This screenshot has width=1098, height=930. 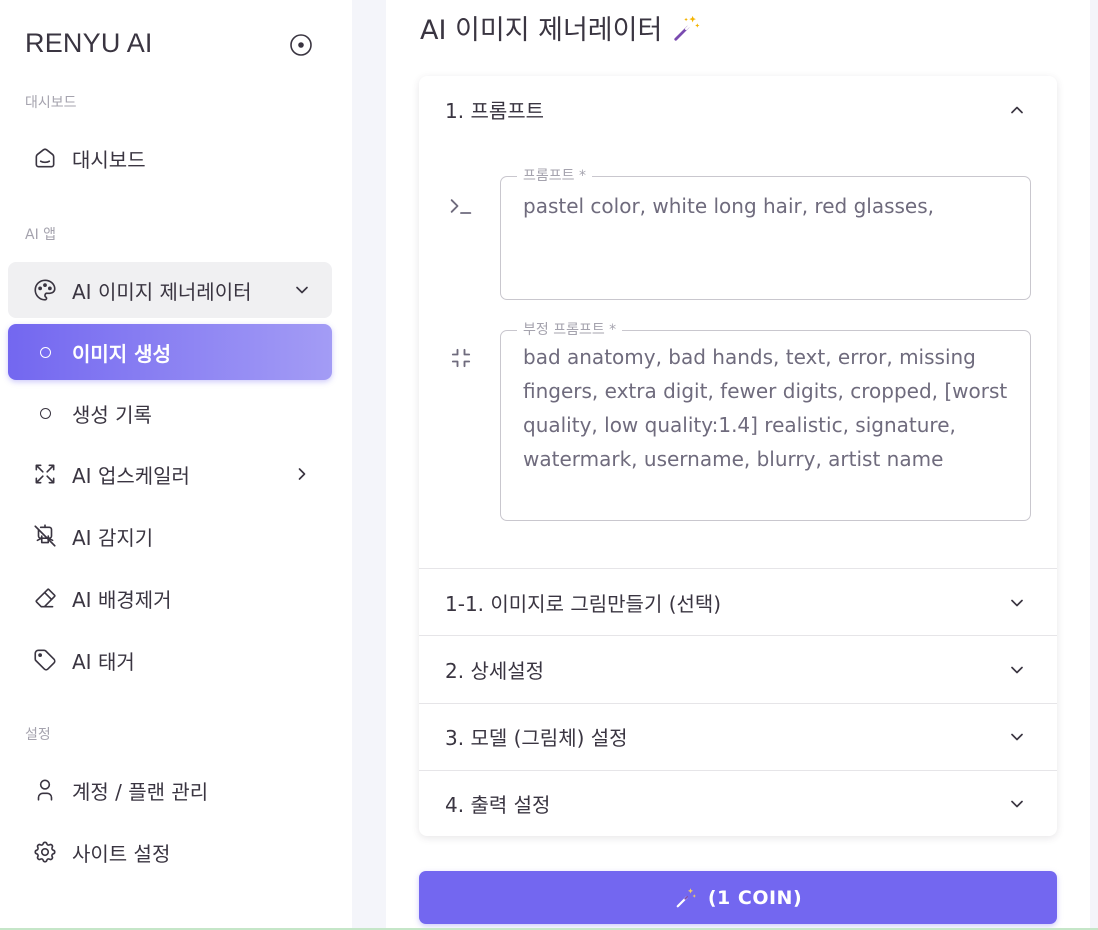 I want to click on sidebar-item-upscaler: AI 업스케일러, so click(x=170, y=474).